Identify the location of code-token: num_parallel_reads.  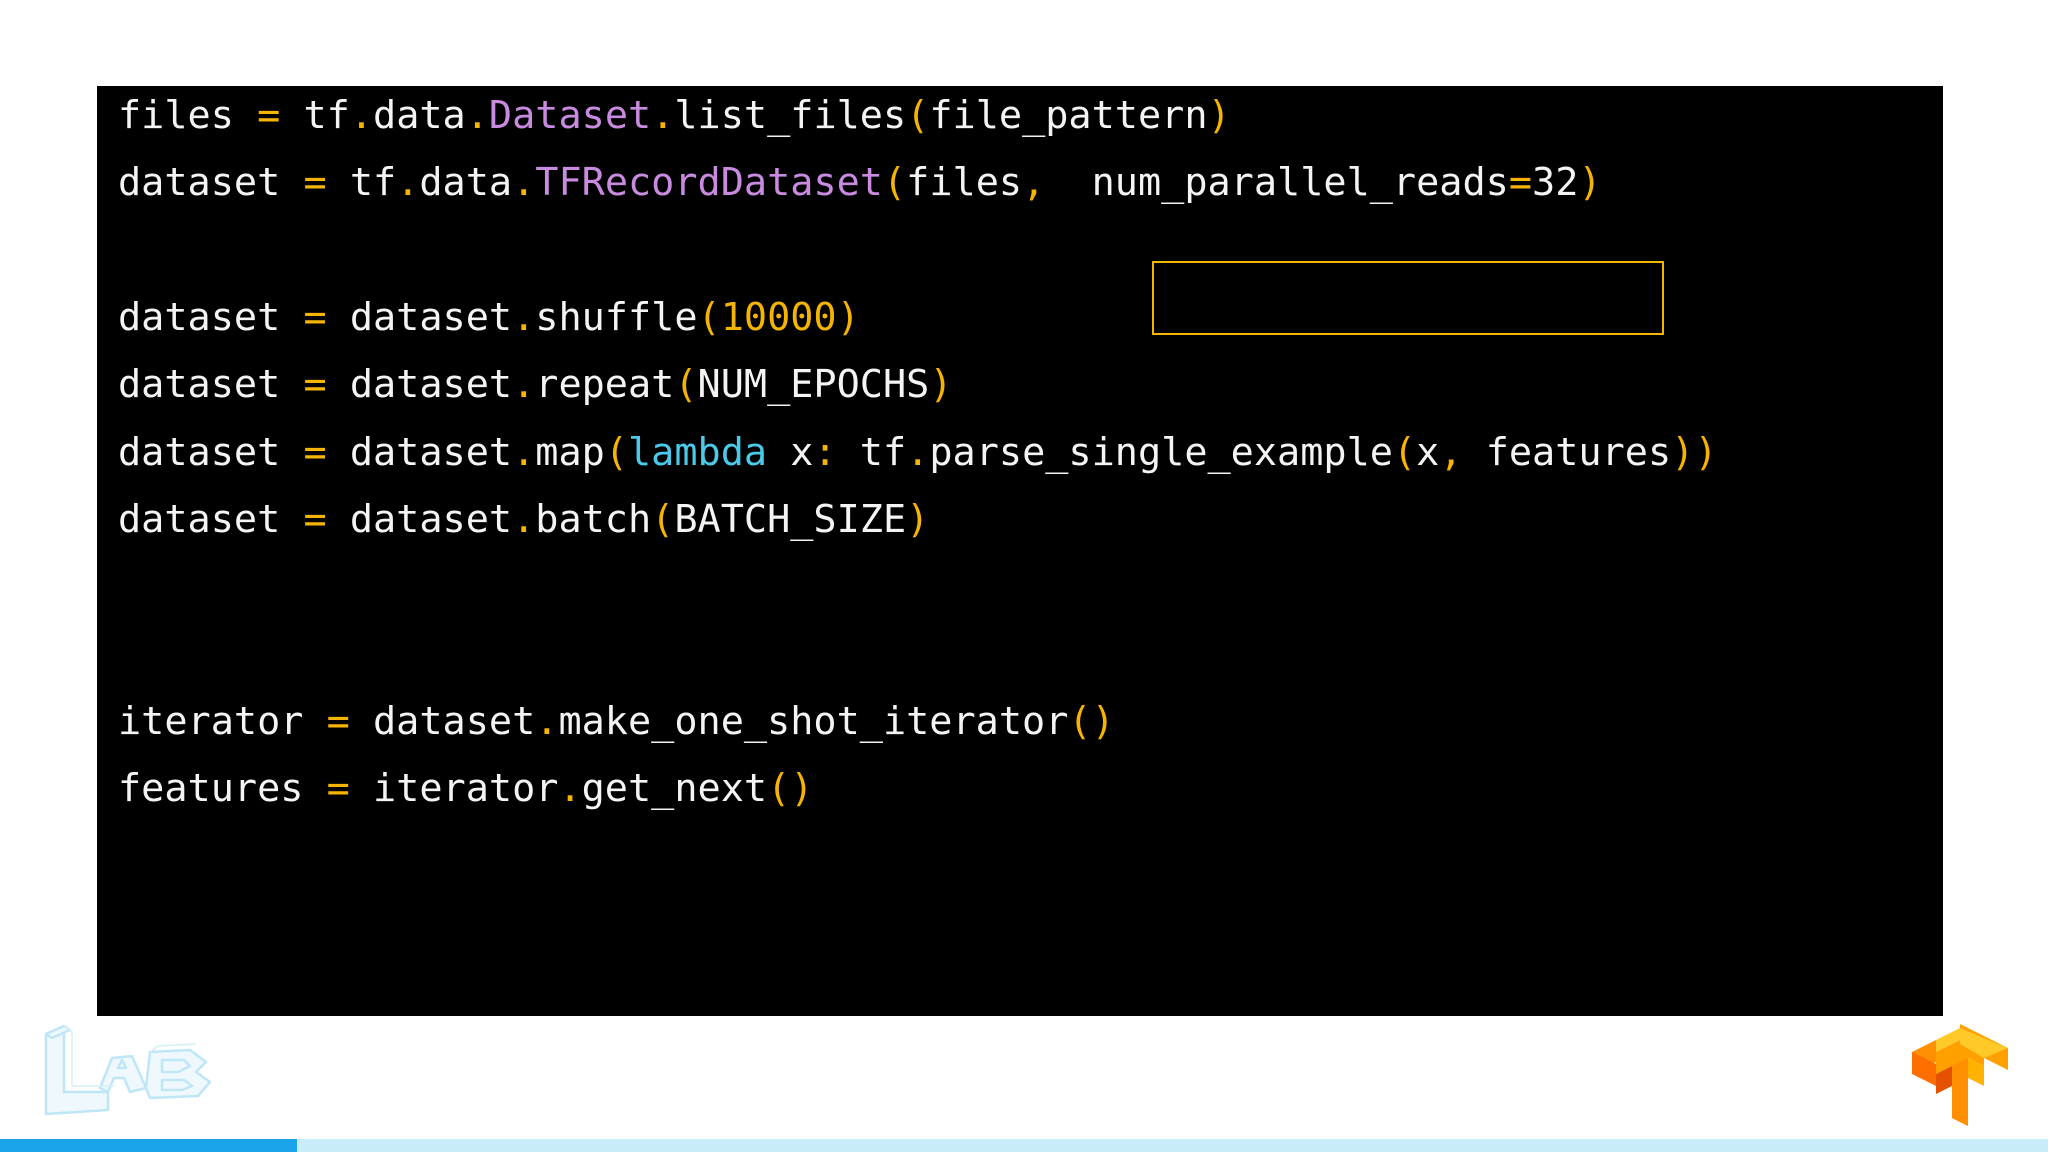
(1277, 183).